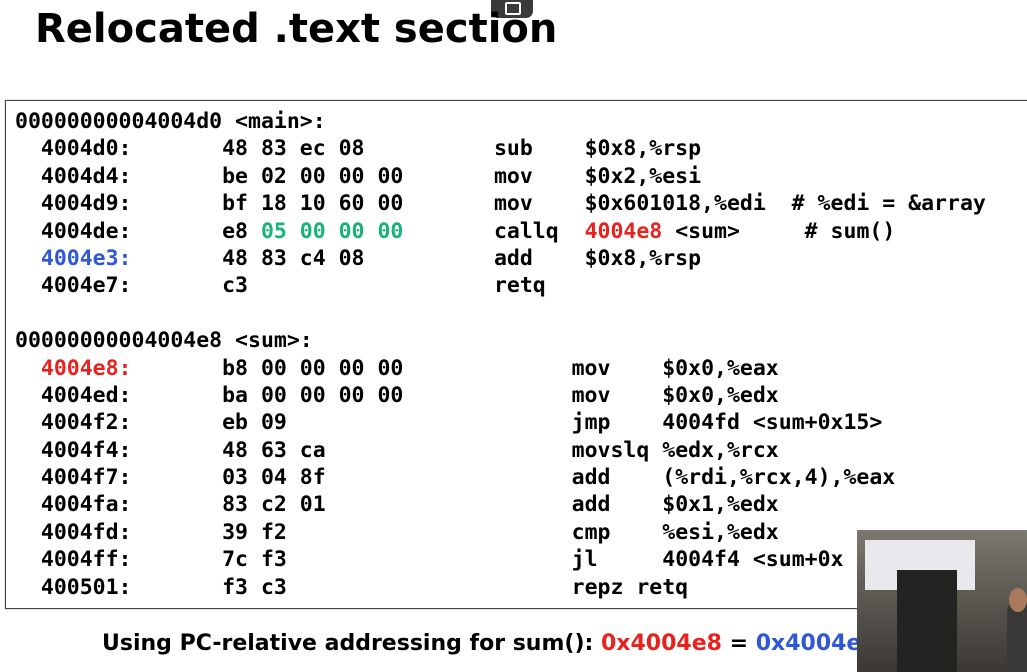 Image resolution: width=1027 pixels, height=672 pixels. What do you see at coordinates (86, 395) in the screenshot?
I see `address: 4004ed:` at bounding box center [86, 395].